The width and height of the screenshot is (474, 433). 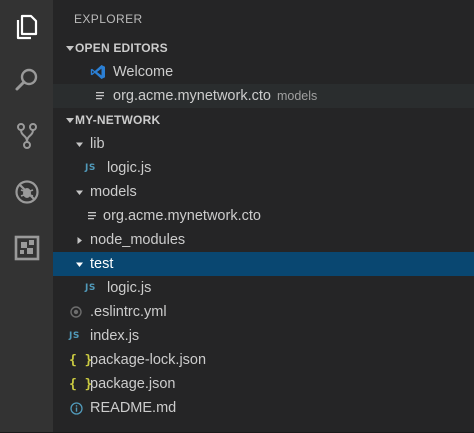 I want to click on tree-label: models, so click(x=113, y=192).